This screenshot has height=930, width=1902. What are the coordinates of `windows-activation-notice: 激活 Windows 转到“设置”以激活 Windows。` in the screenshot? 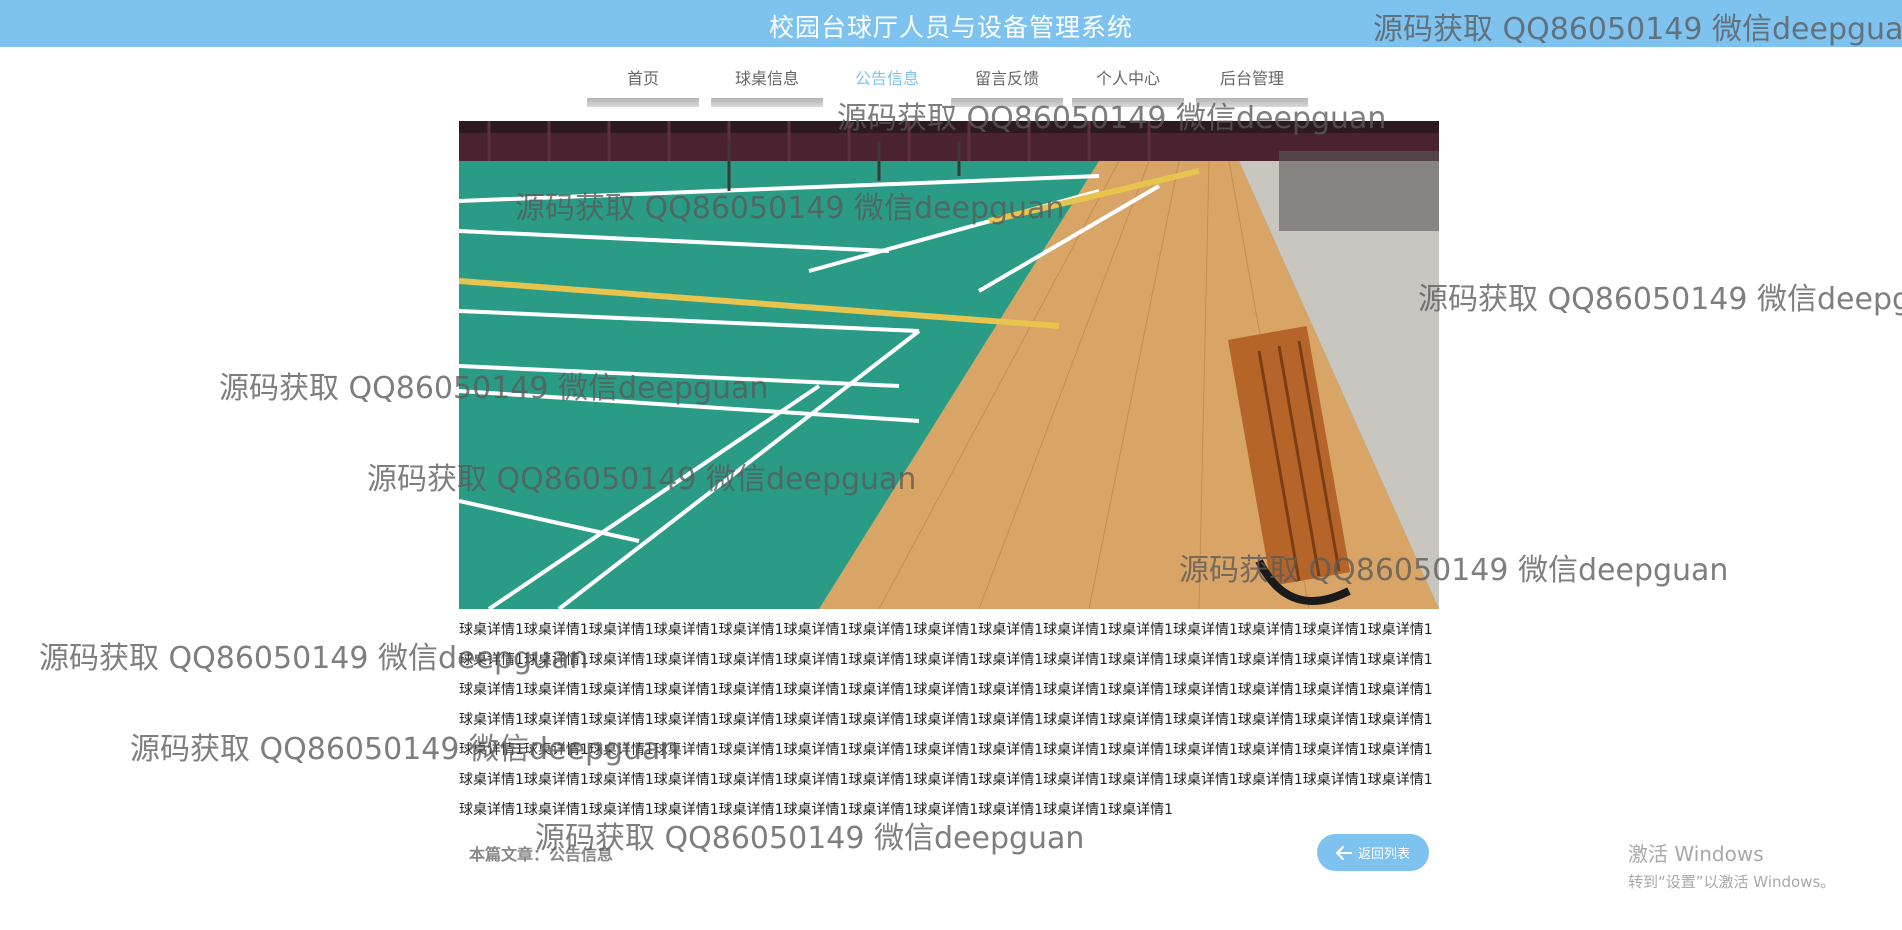 It's located at (1731, 865).